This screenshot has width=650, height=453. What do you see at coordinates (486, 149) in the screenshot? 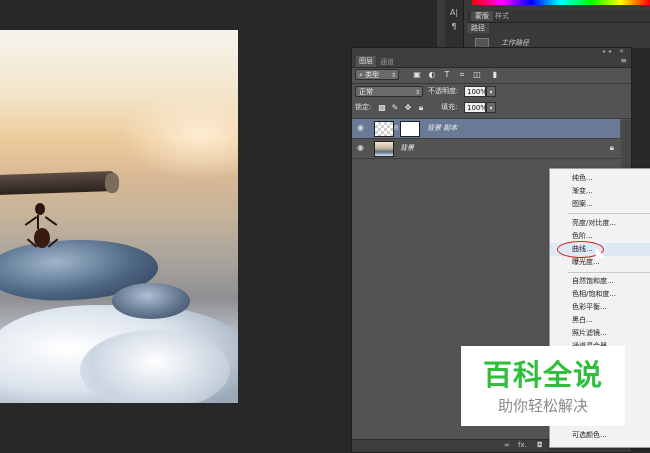
I see `layer-background: ◉ 背景 🔒︎` at bounding box center [486, 149].